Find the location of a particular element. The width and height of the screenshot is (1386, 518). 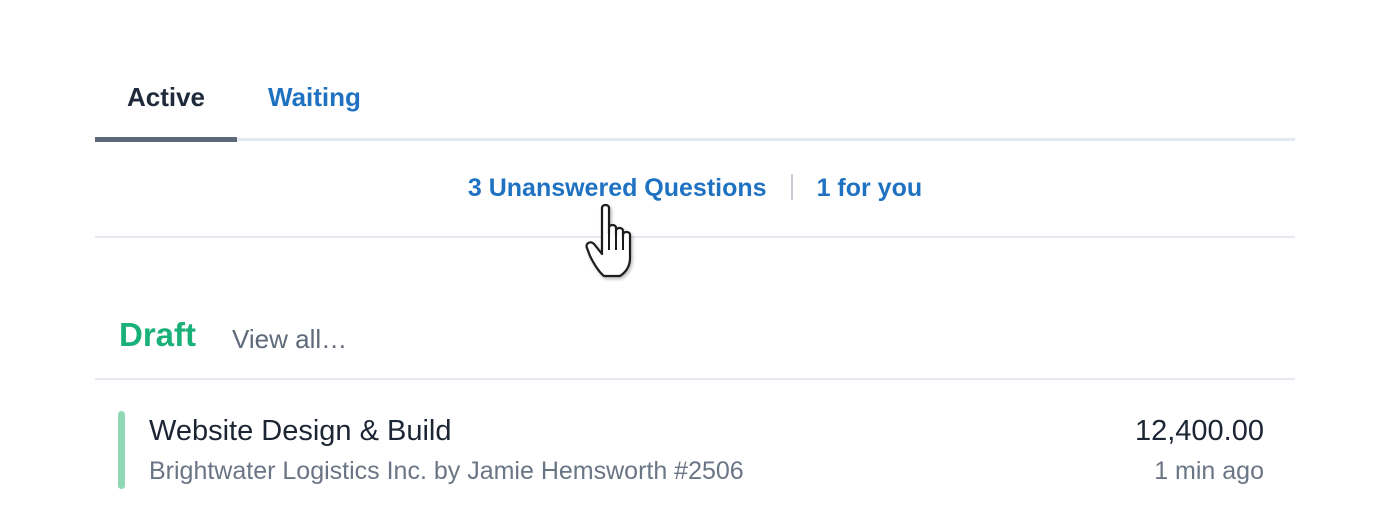

tab-bar: Active Waiting is located at coordinates (695, 105).